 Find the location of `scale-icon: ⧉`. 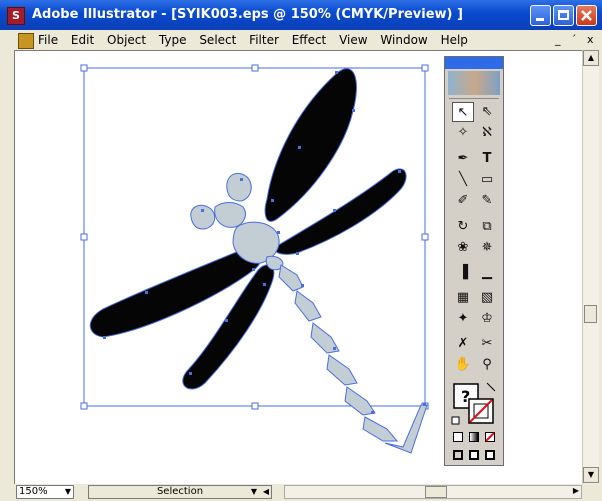

scale-icon: ⧉ is located at coordinates (487, 227).